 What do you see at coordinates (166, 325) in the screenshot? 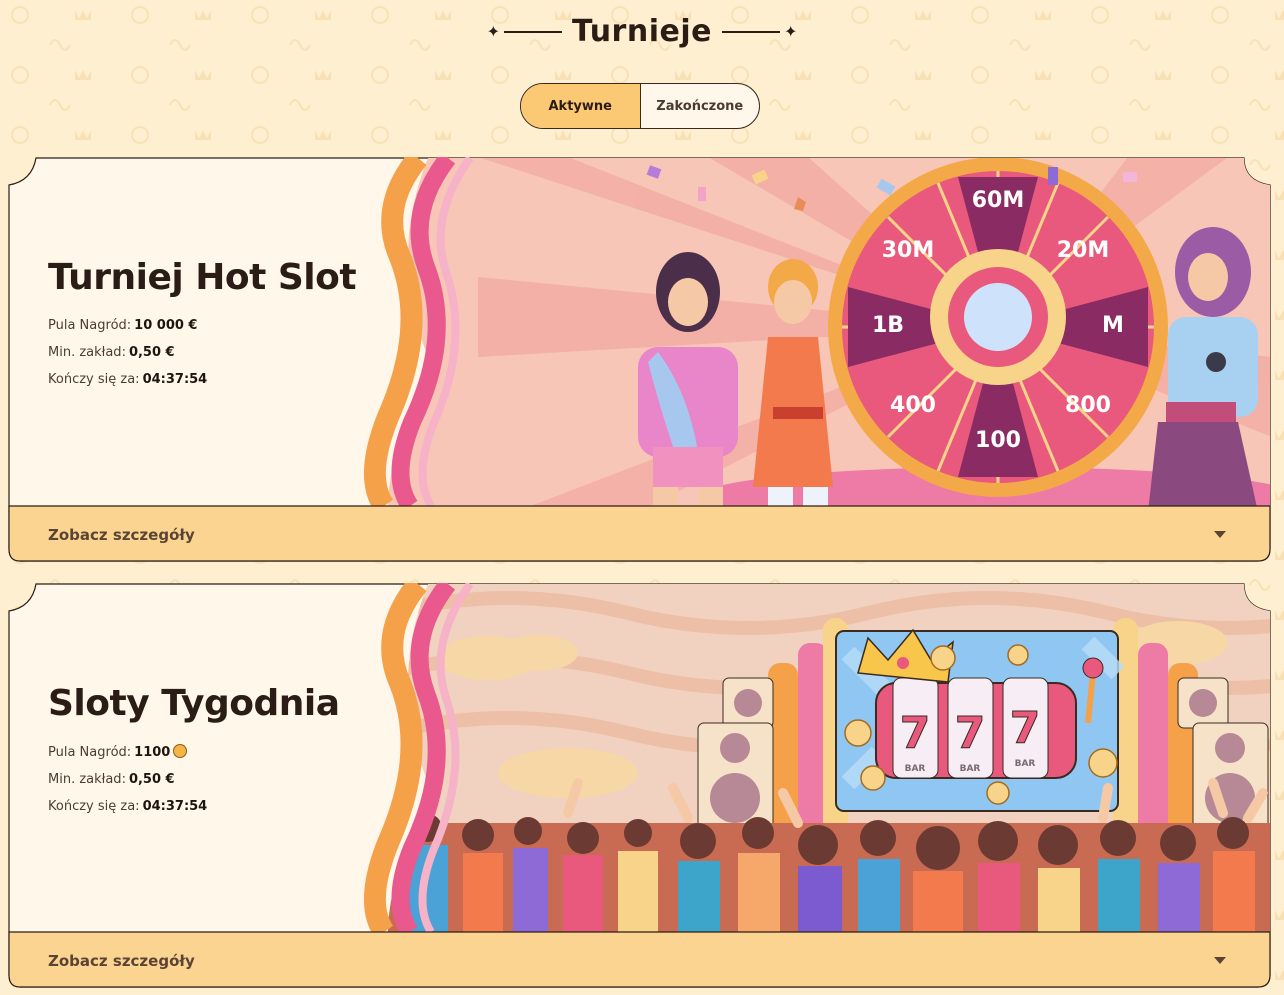
I see `prize-pool-value: 10 000 €` at bounding box center [166, 325].